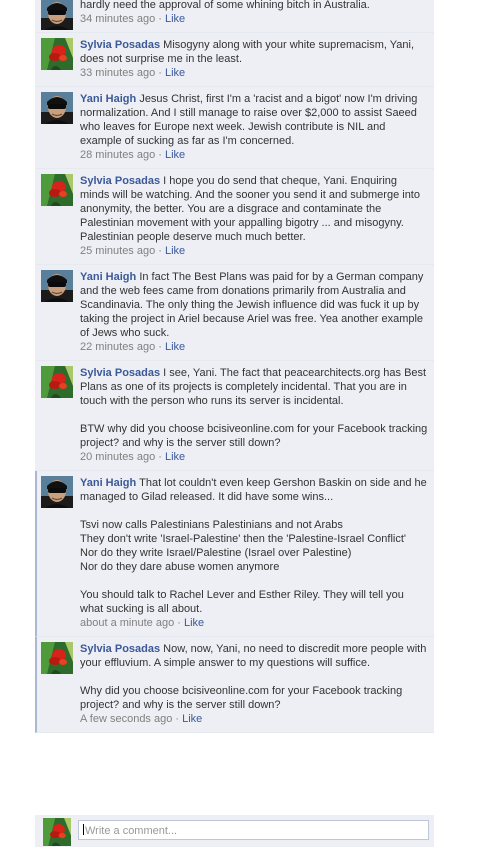 This screenshot has width=485, height=855. I want to click on comment-meta: 34 minutes ago · Like, so click(254, 19).